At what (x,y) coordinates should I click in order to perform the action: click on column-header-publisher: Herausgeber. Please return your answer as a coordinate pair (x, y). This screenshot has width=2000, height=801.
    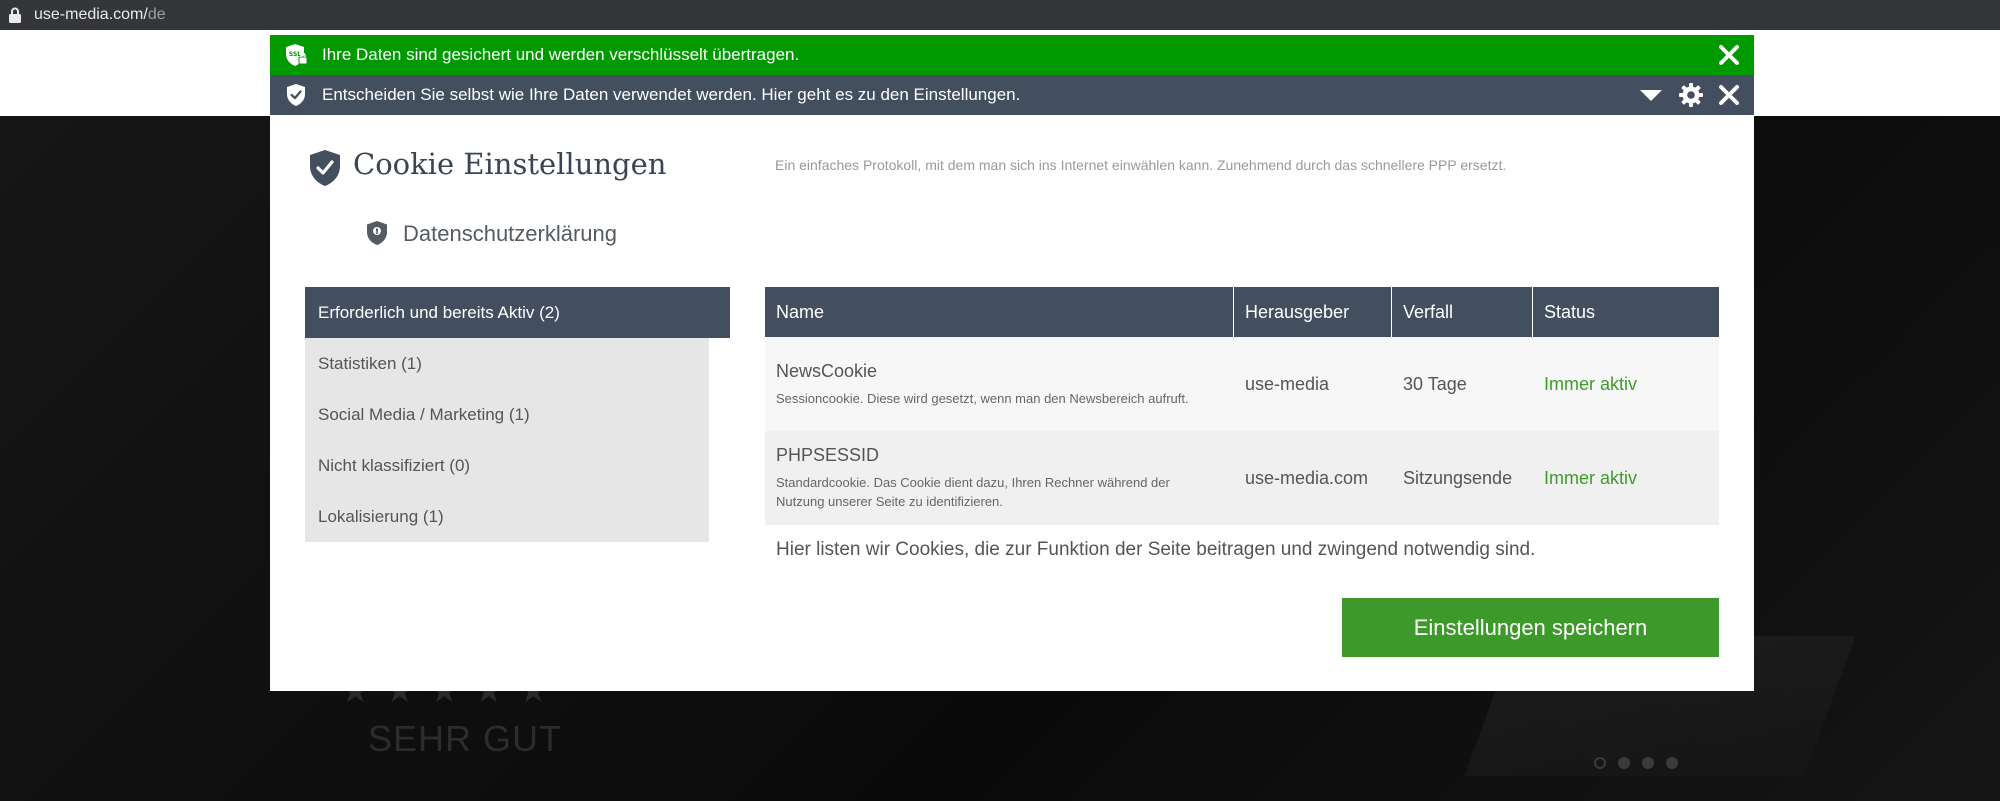
    Looking at the image, I should click on (1313, 312).